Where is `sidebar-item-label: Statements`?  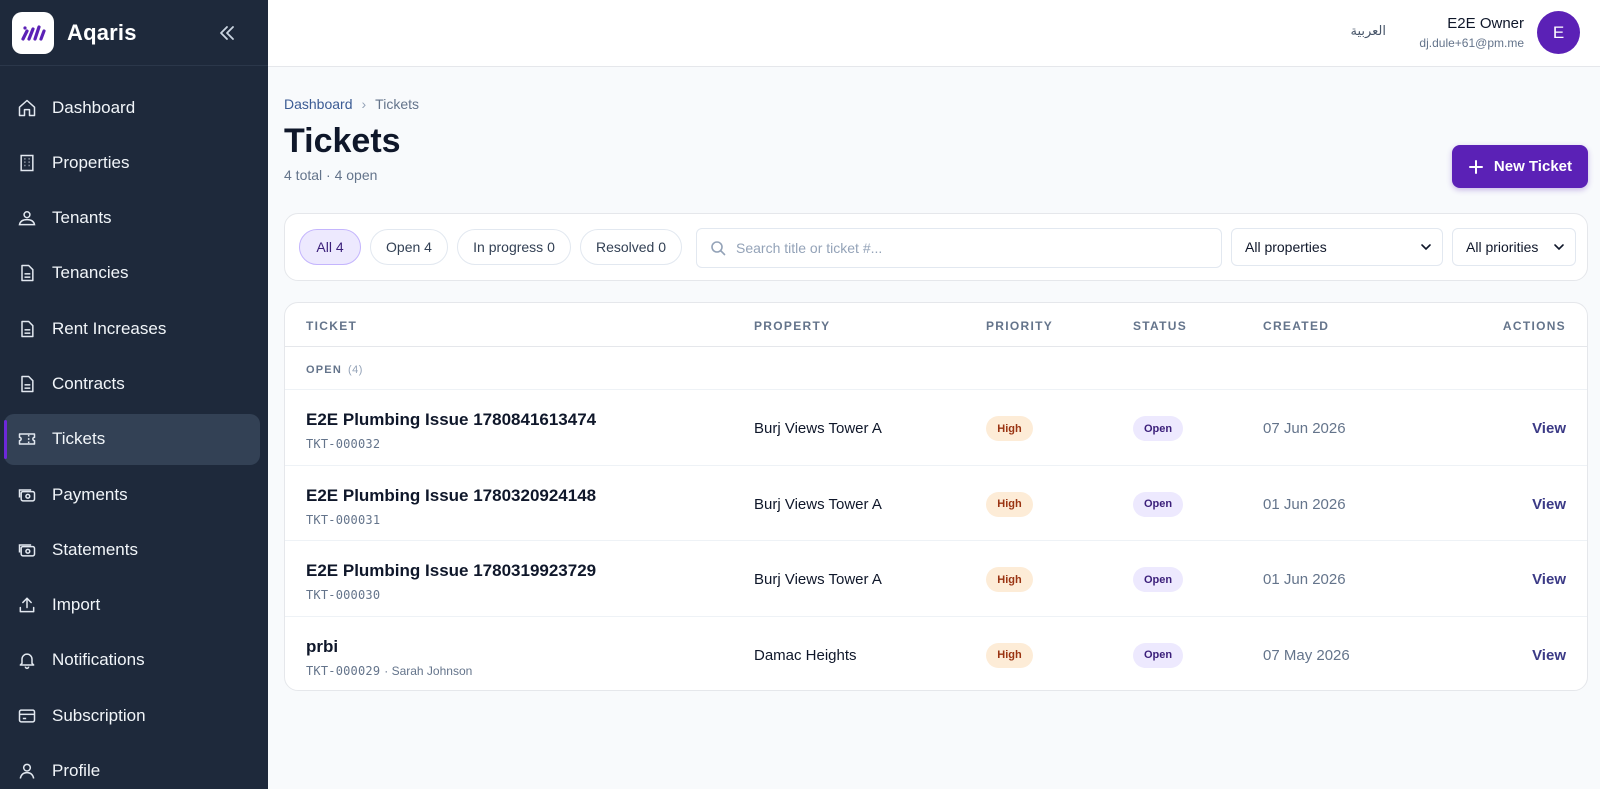 sidebar-item-label: Statements is located at coordinates (95, 549).